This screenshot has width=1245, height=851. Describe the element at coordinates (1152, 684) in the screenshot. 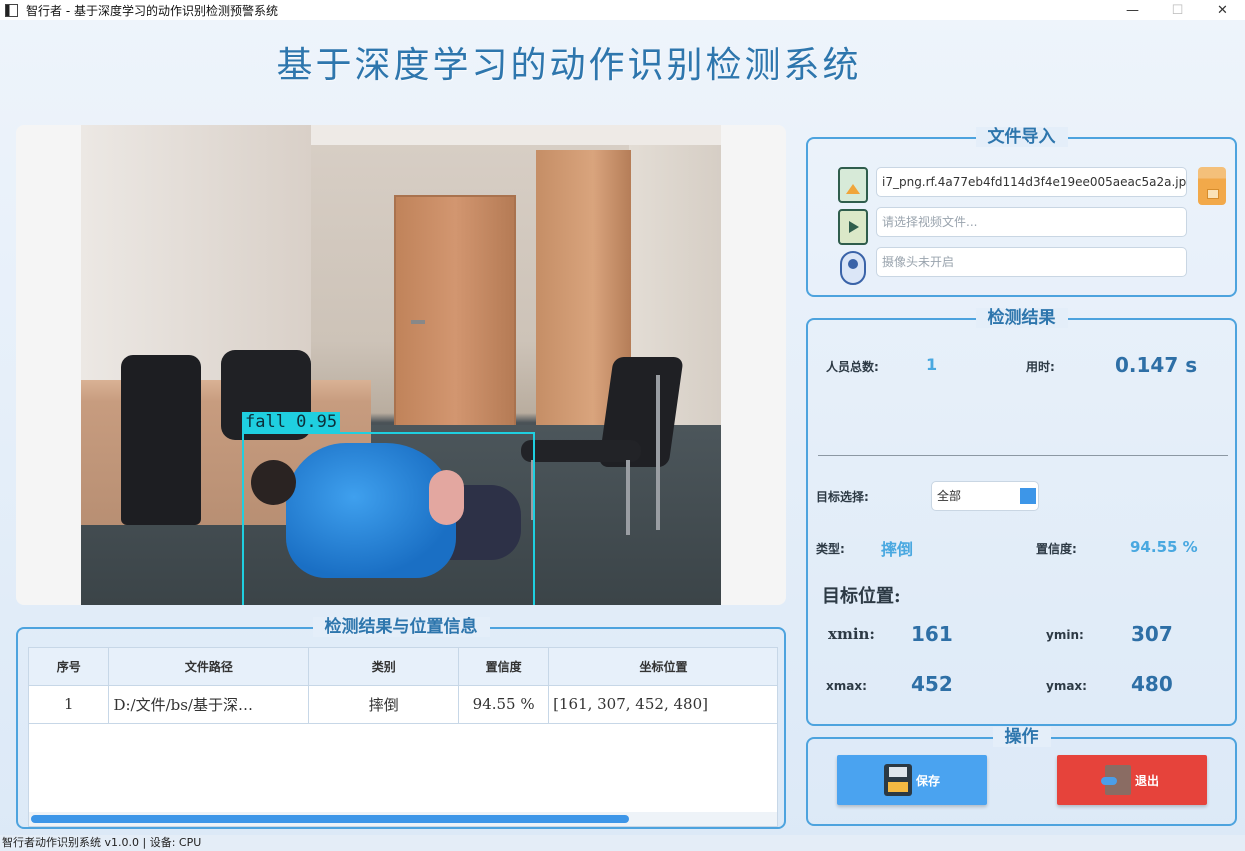

I see `ymax-value: 480` at that location.